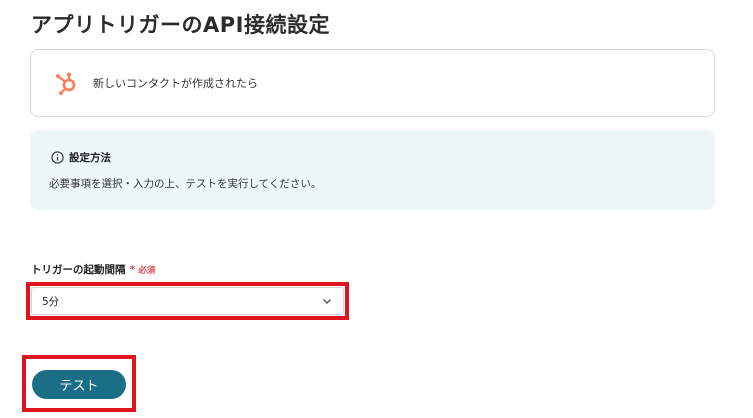 The image size is (753, 418). I want to click on required-label: 必須, so click(147, 271).